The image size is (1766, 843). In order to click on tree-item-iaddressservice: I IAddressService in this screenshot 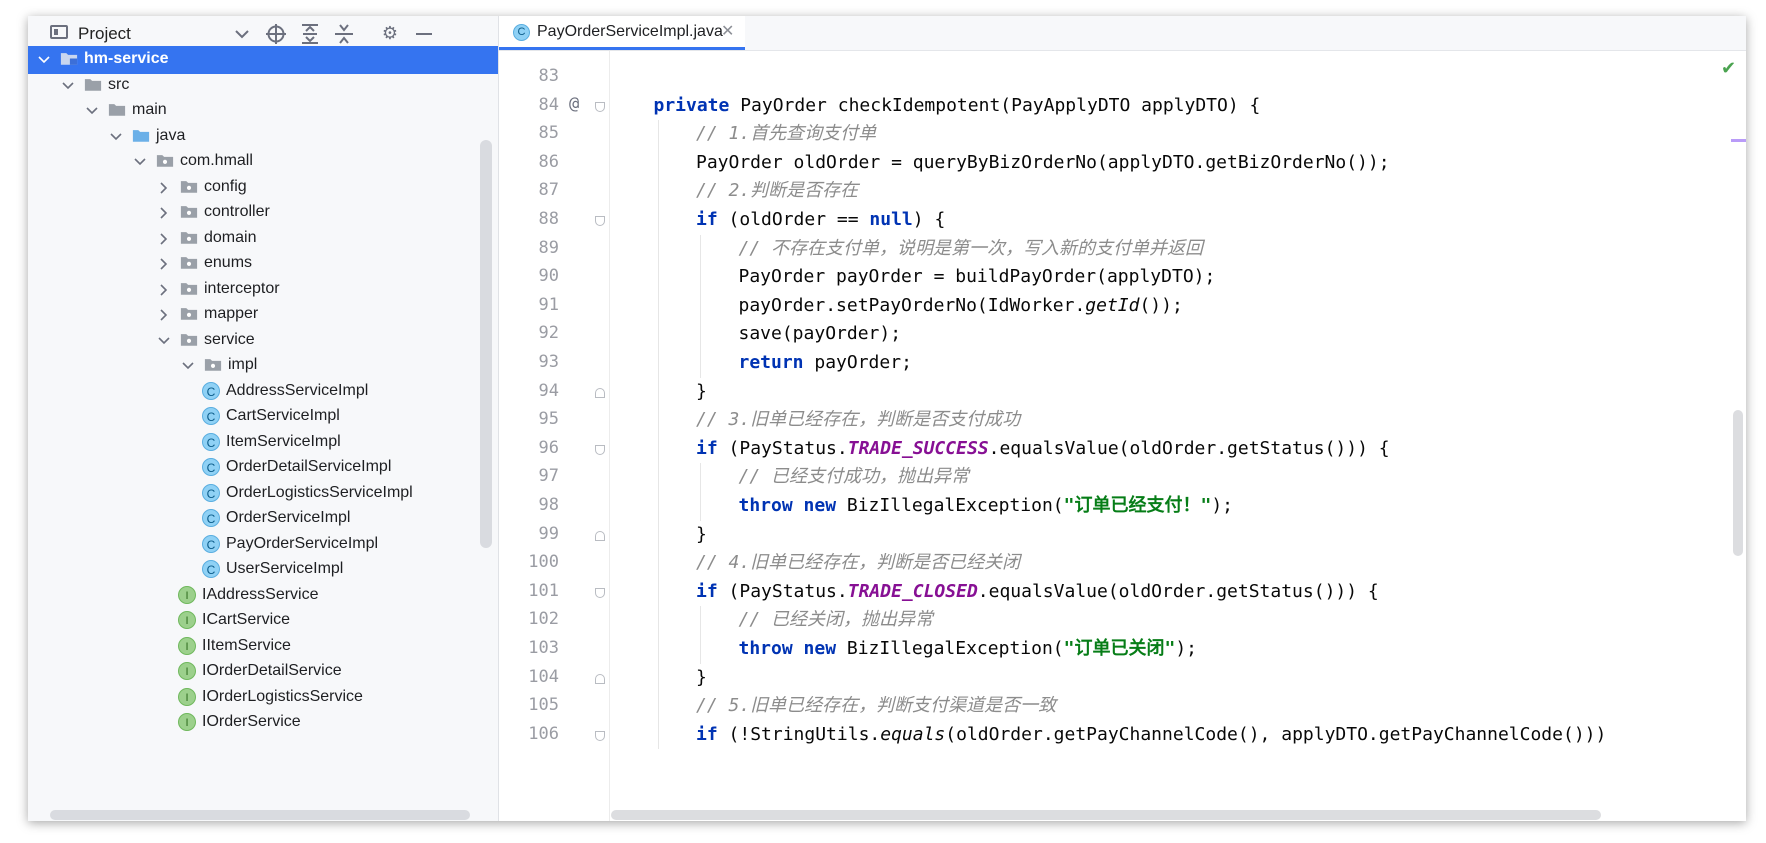, I will do `click(263, 596)`.